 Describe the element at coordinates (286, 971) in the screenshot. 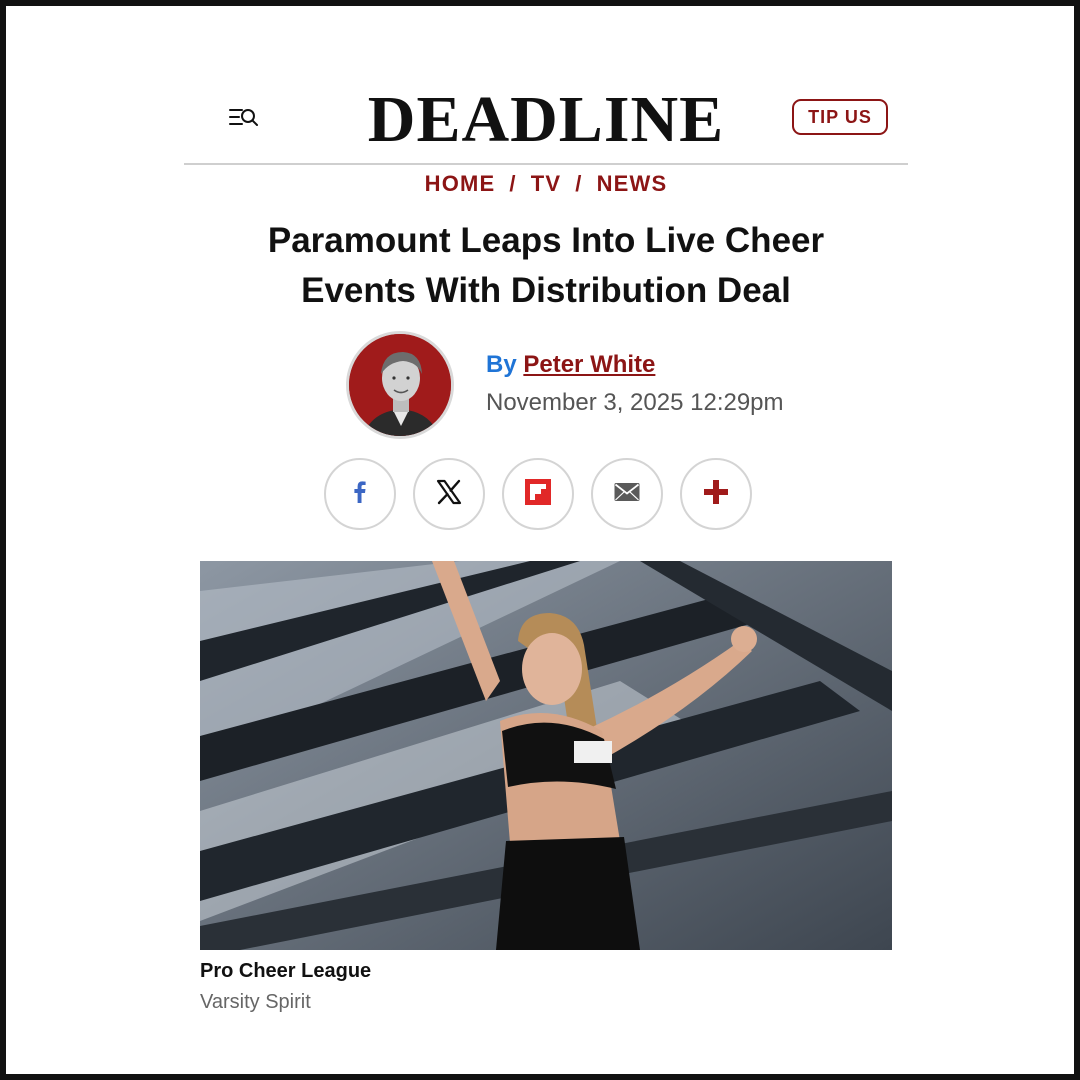

I see `image-caption: Pro Cheer League` at that location.